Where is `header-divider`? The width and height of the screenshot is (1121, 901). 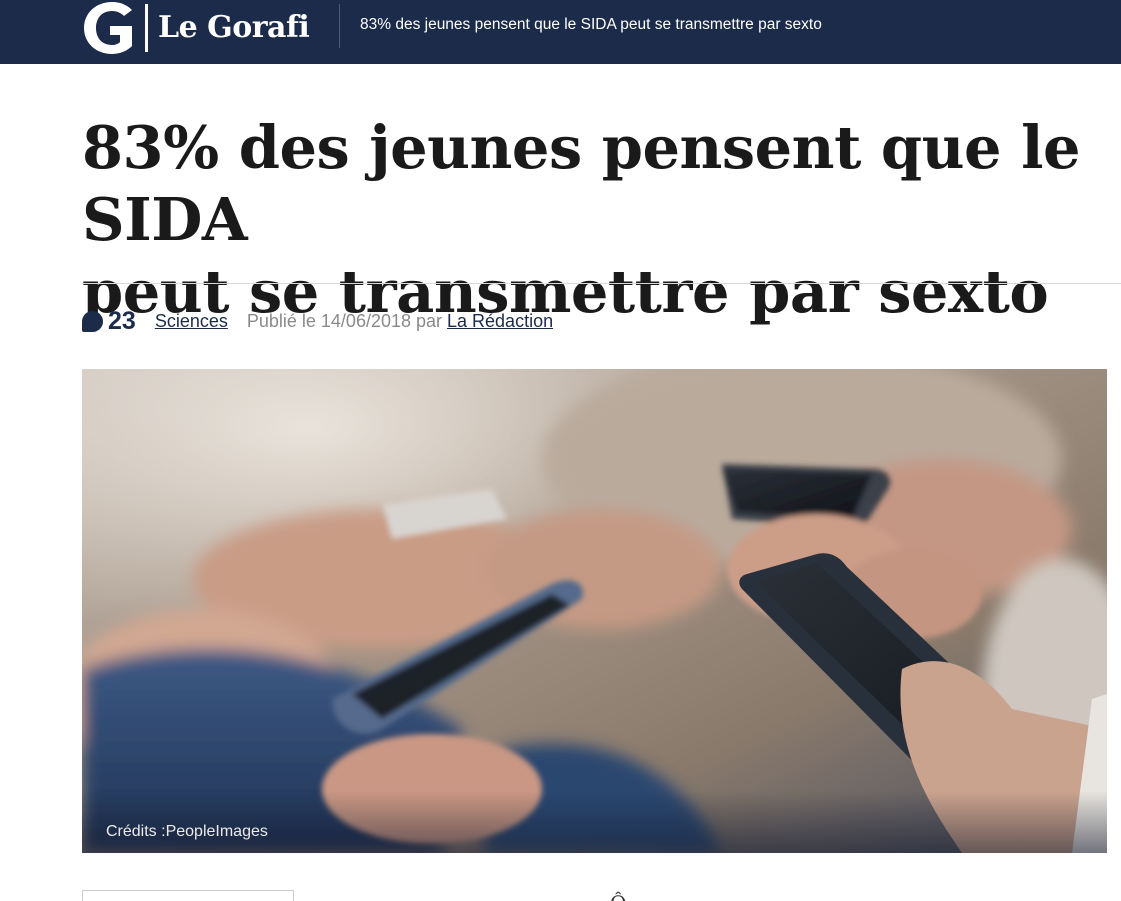
header-divider is located at coordinates (339, 26).